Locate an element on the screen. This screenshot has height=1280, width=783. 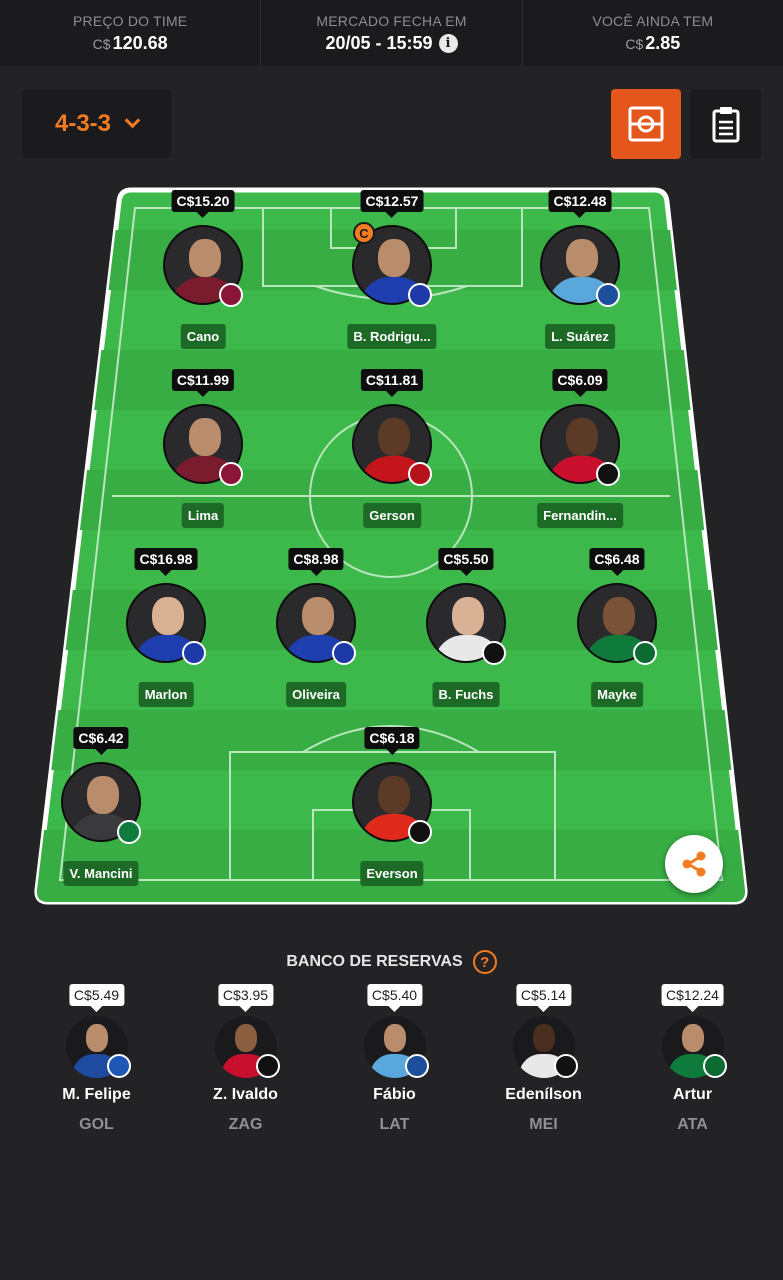
bench-player-position: LAT is located at coordinates (394, 1124).